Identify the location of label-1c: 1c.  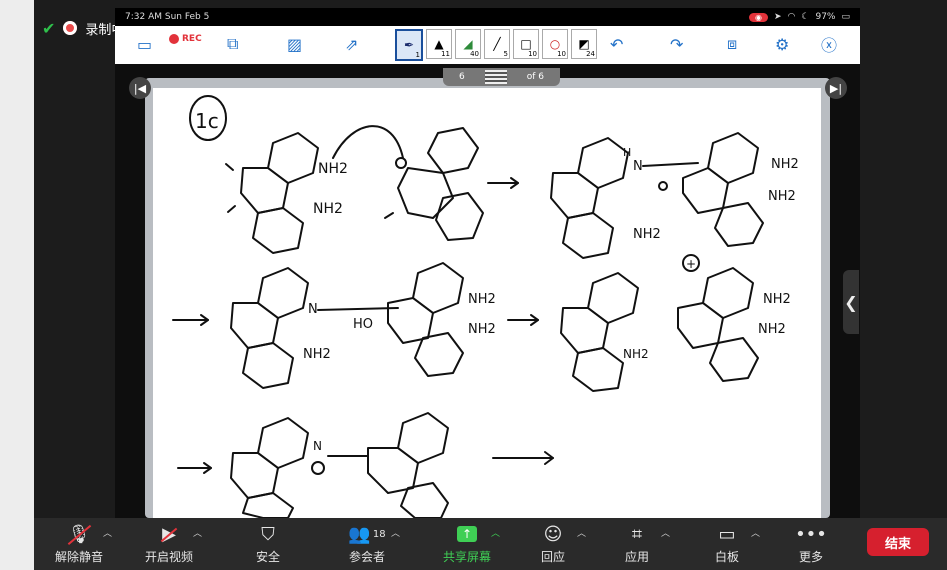
(207, 121).